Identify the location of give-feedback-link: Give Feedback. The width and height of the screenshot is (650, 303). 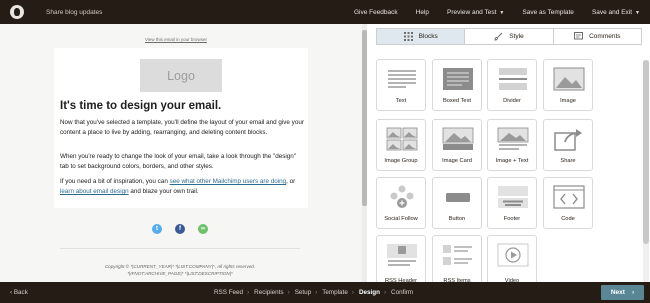
(376, 12).